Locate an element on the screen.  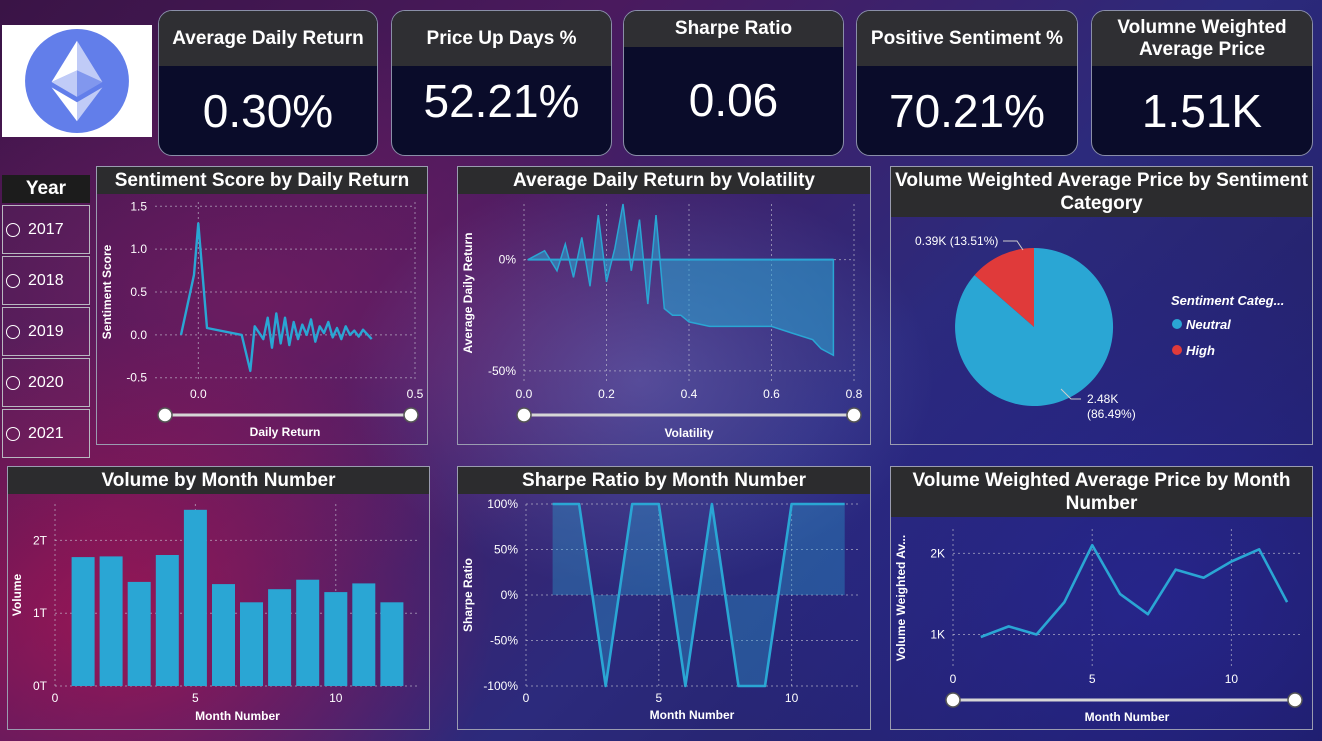
slicer-item-label: 2020 is located at coordinates (46, 382).